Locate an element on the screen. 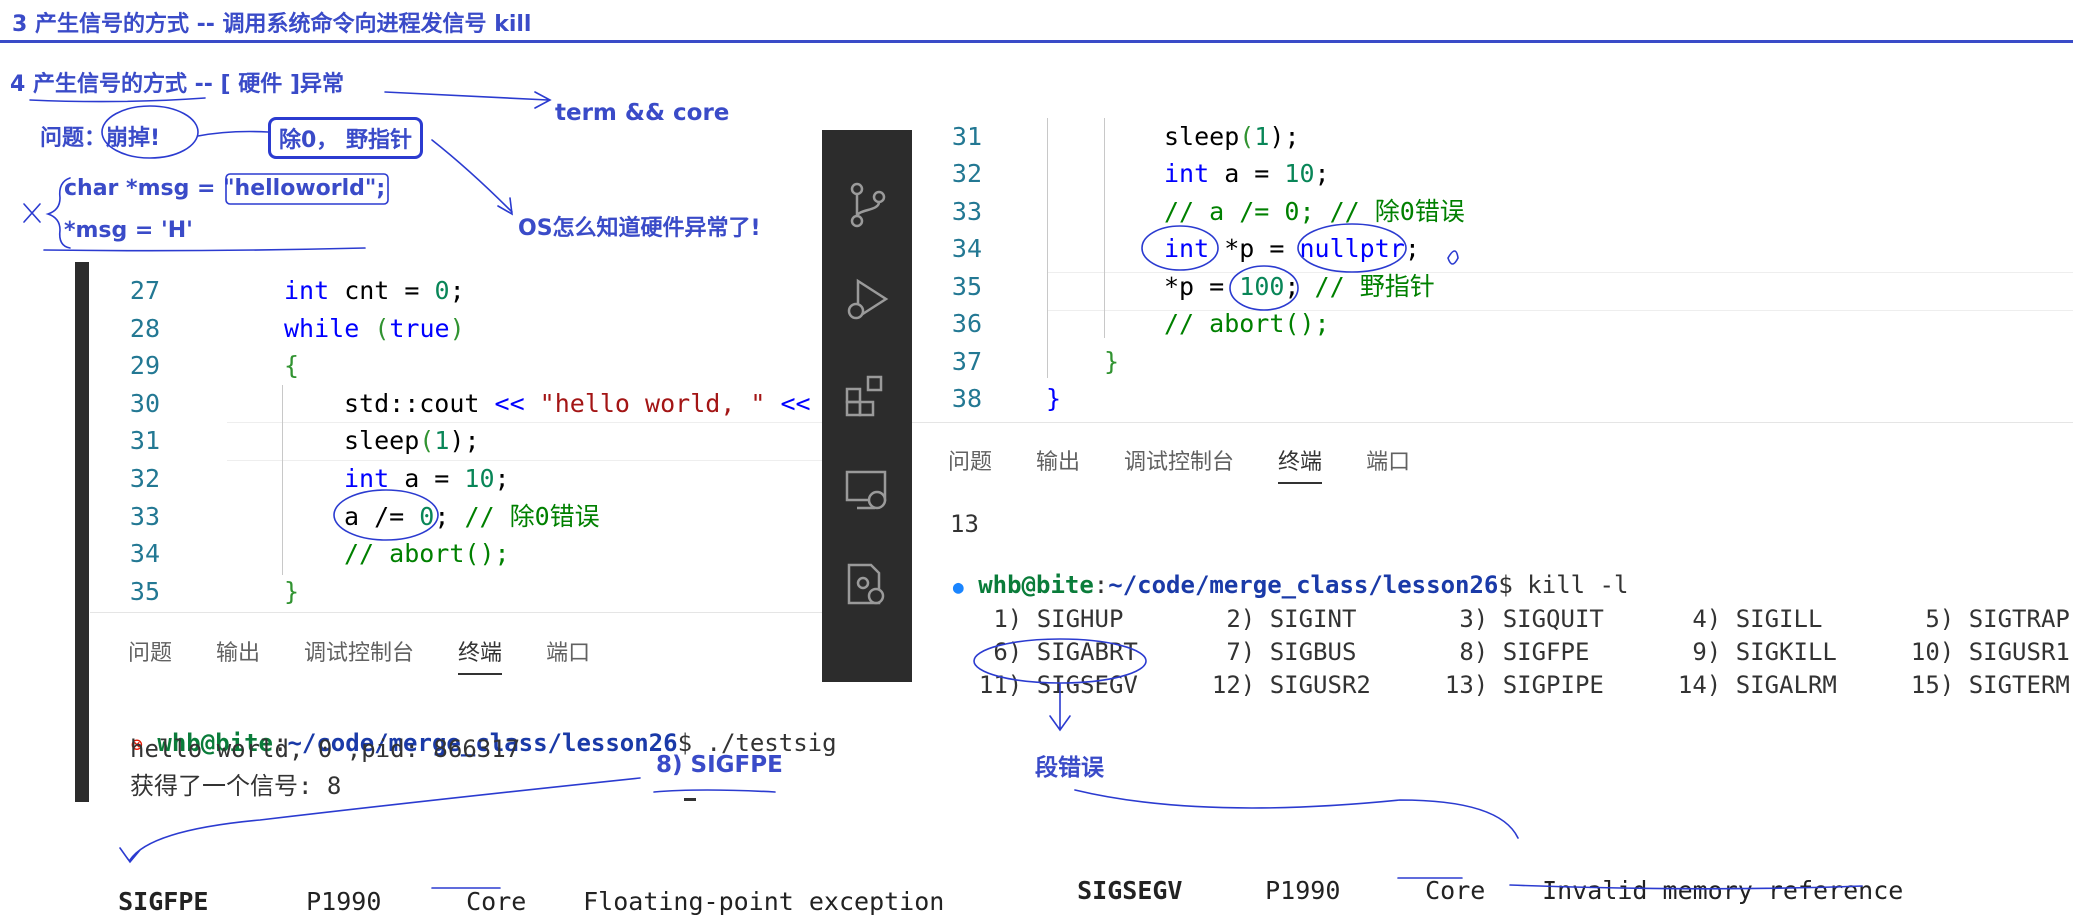 Image resolution: width=2073 pixels, height=916 pixels. pen-underline-invalid is located at coordinates (1686, 887).